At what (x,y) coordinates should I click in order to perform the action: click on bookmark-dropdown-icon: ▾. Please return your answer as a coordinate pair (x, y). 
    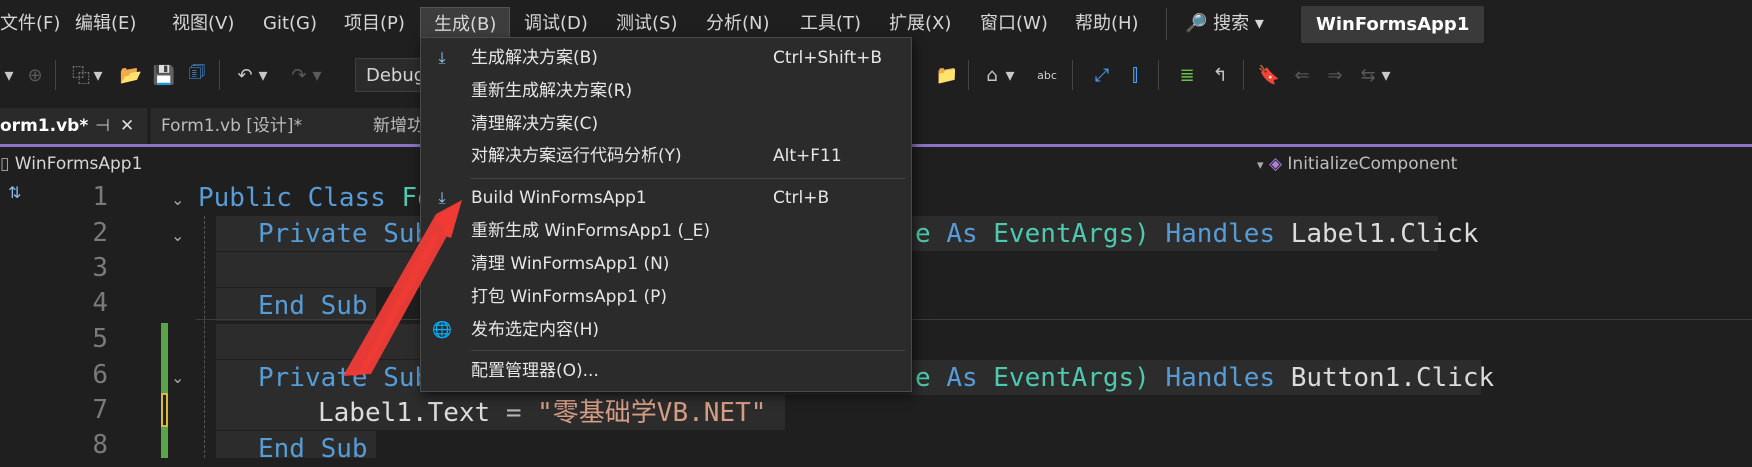
    Looking at the image, I should click on (1386, 75).